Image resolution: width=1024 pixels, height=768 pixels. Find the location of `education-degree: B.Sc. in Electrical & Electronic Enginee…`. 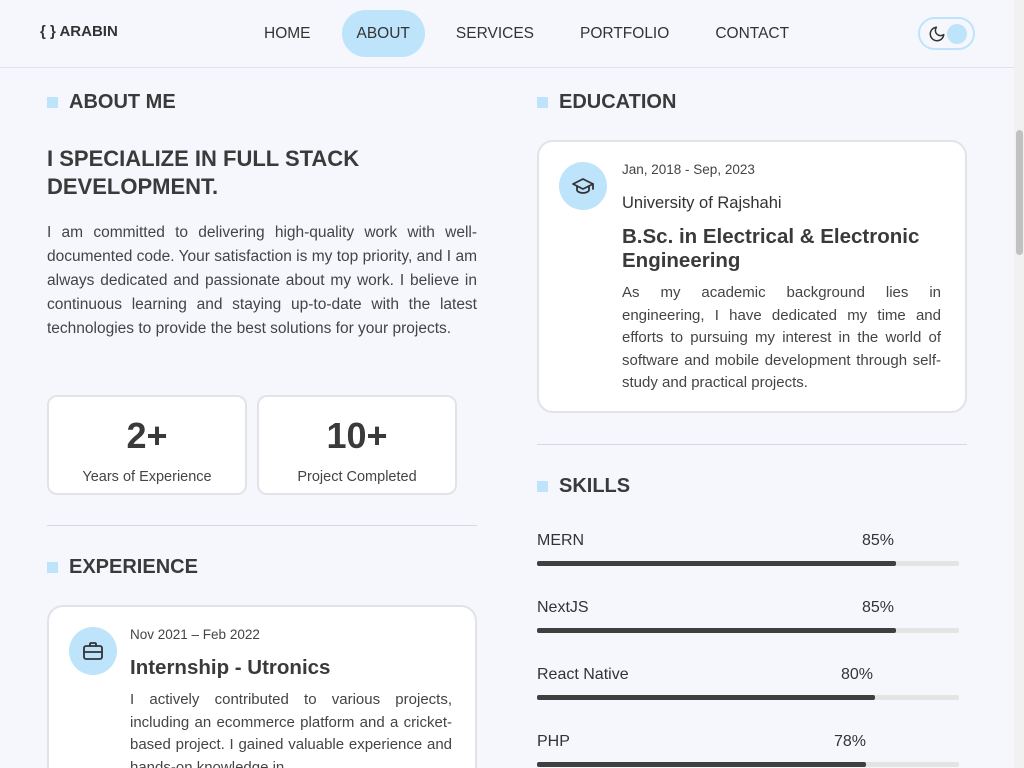

education-degree: B.Sc. in Electrical & Electronic Enginee… is located at coordinates (771, 248).